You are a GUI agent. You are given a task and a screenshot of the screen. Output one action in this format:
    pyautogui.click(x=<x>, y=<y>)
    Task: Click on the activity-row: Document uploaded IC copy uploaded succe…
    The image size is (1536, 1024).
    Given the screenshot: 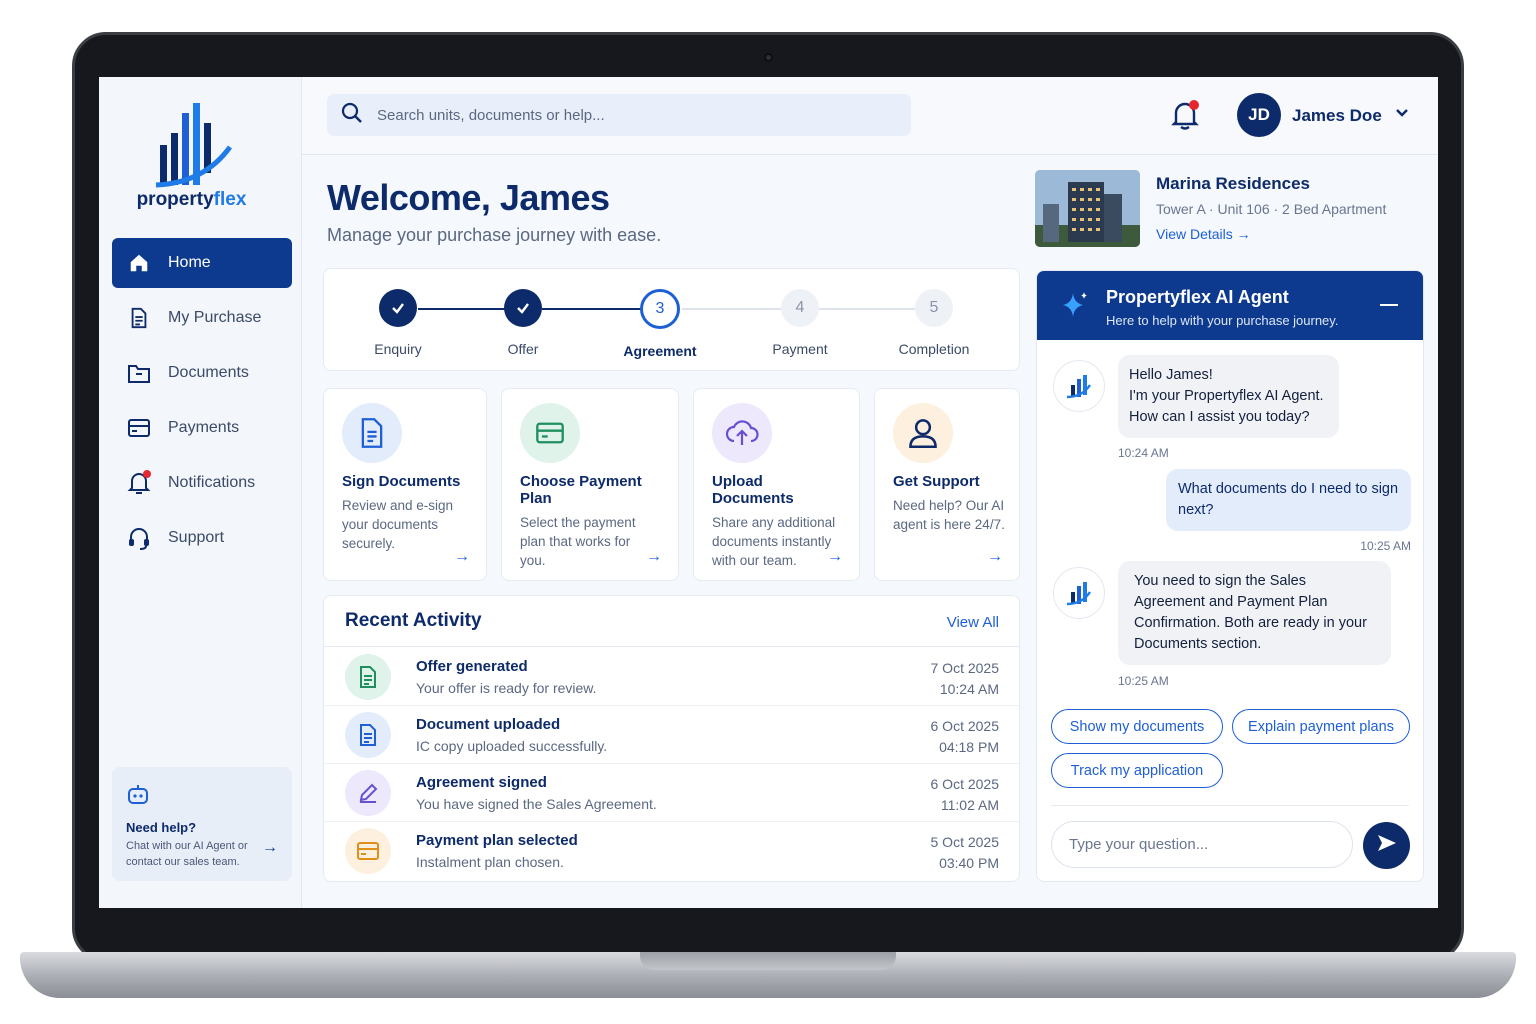 What is the action you would take?
    pyautogui.click(x=671, y=735)
    